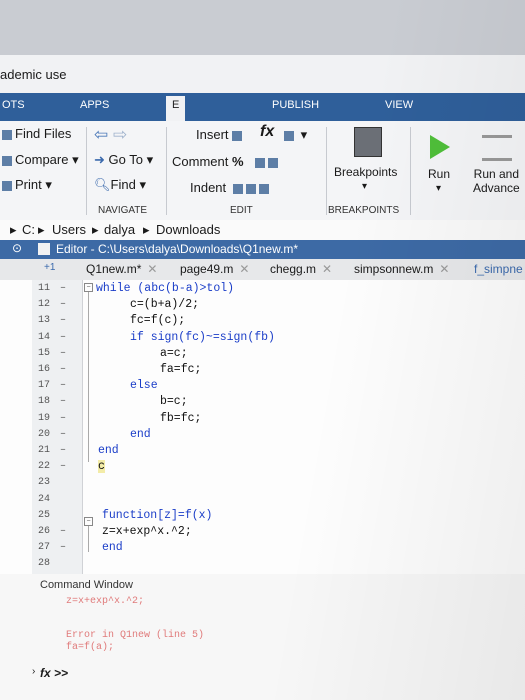  I want to click on wrap-comment-icon, so click(273, 162).